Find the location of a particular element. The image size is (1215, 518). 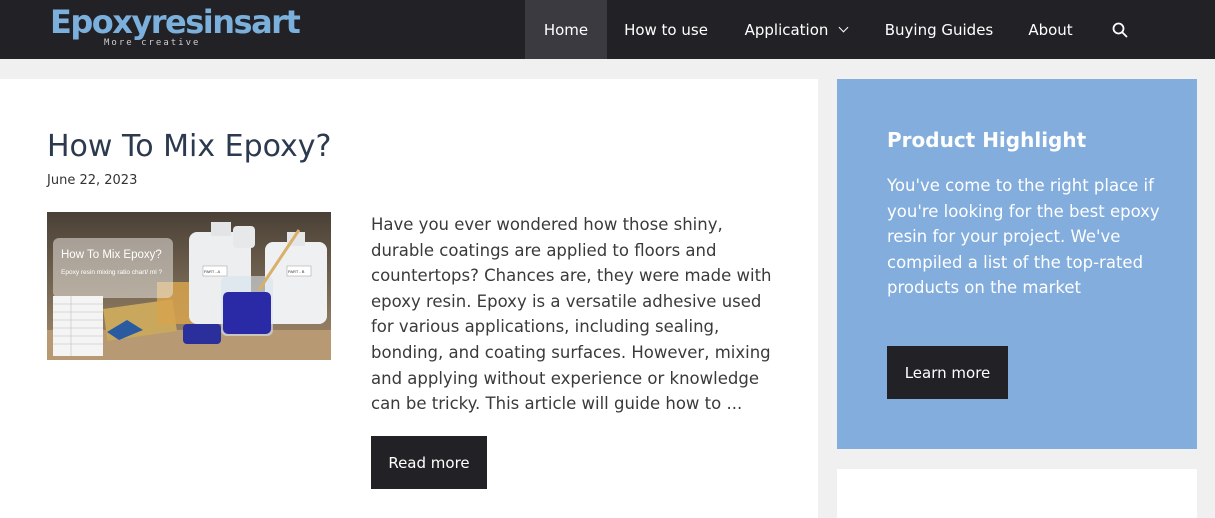

nav-item-application: Application is located at coordinates (796, 29).